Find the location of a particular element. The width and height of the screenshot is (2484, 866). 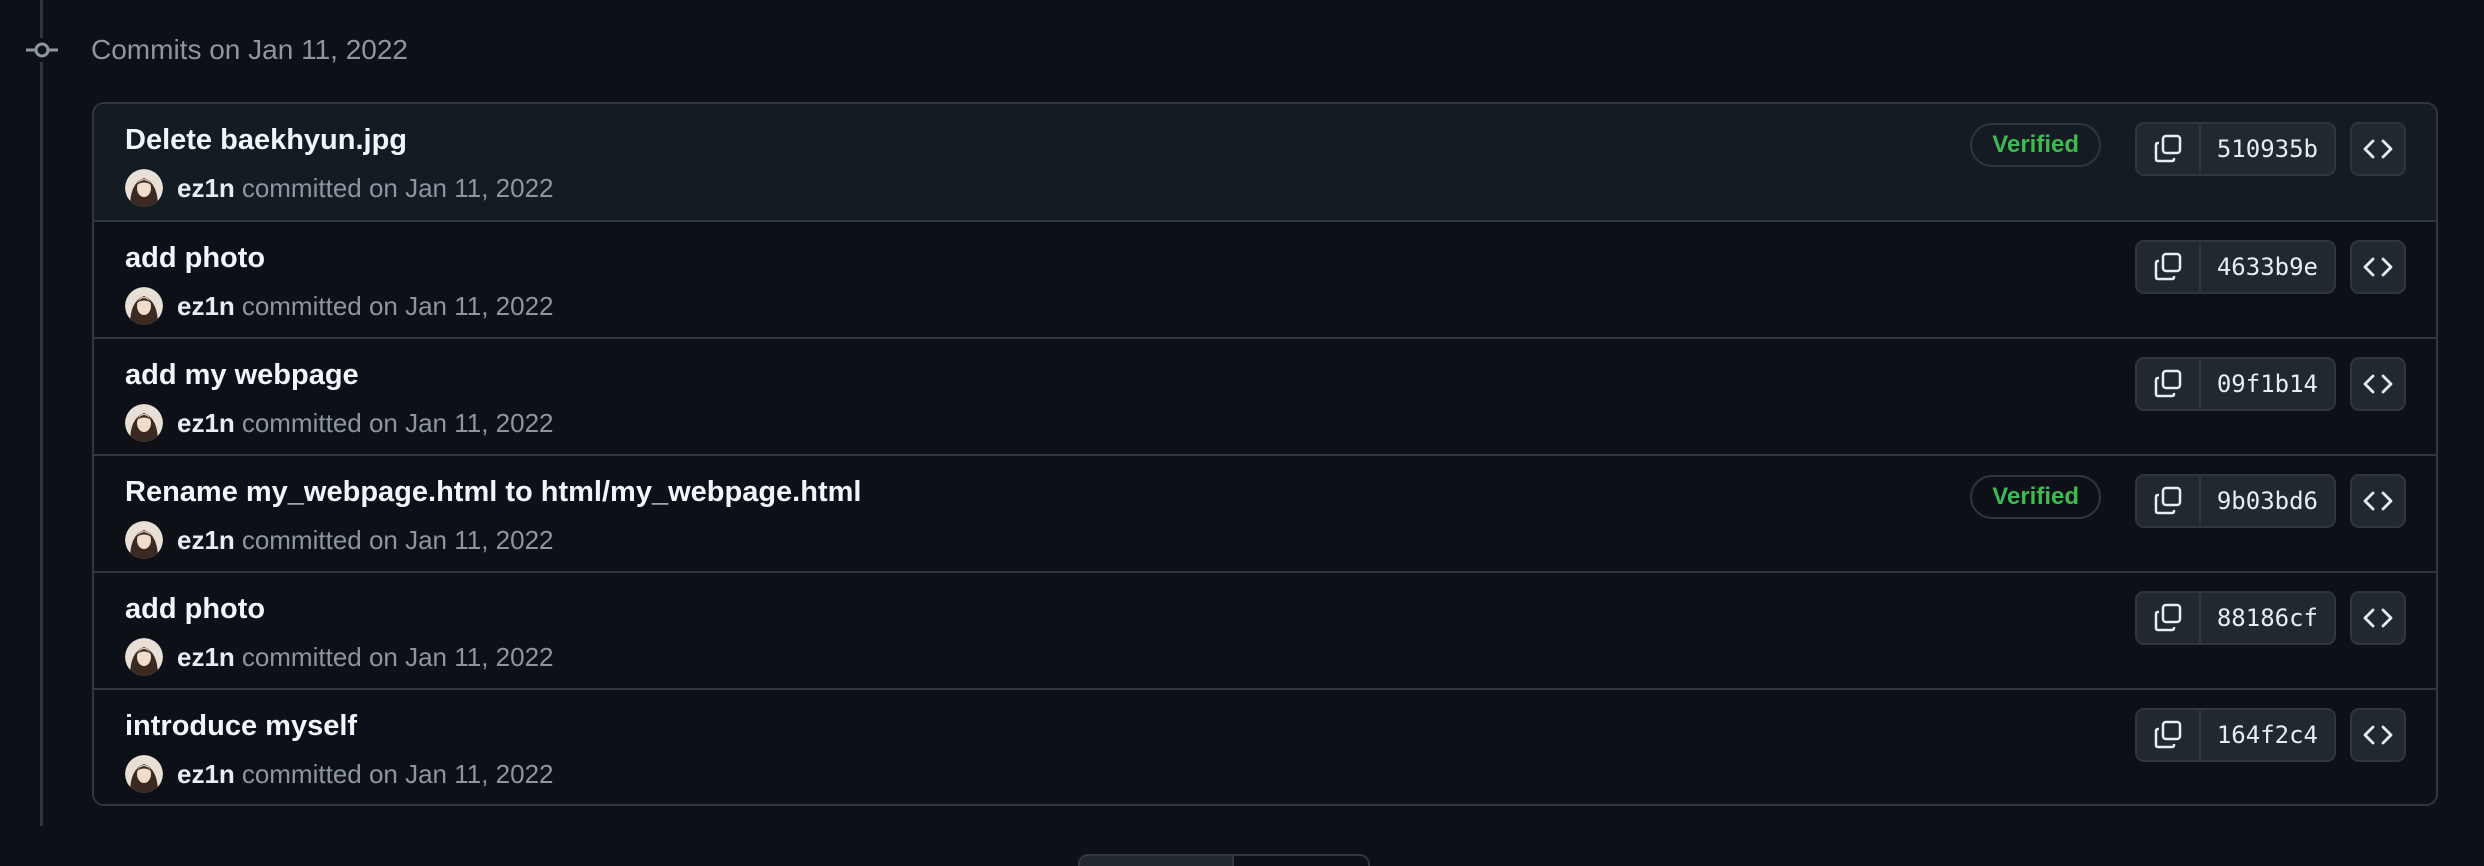

pagination is located at coordinates (1224, 860).